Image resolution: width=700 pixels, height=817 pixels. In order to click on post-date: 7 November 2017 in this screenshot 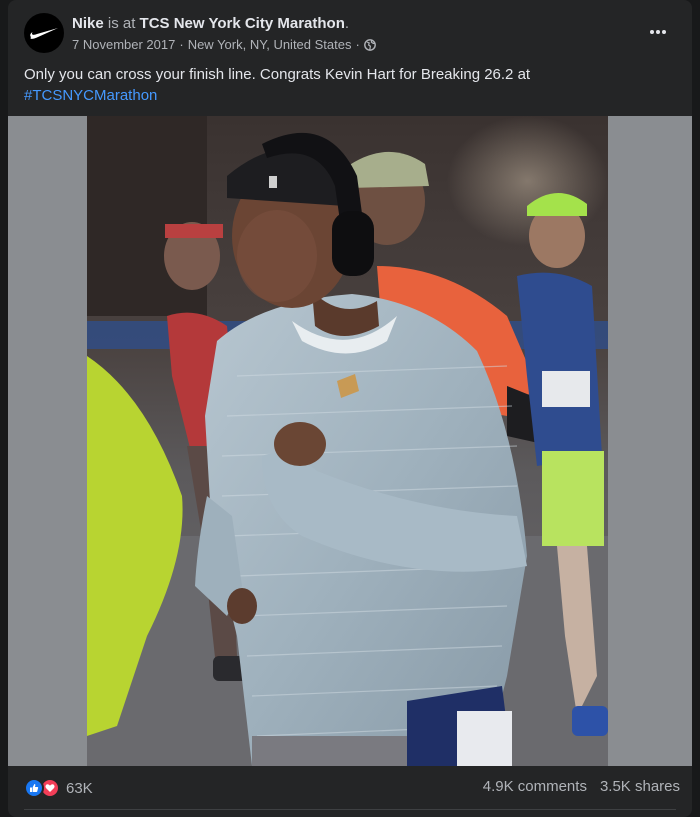, I will do `click(123, 44)`.